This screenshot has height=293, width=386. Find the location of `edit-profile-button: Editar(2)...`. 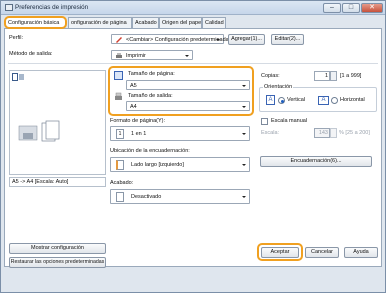

edit-profile-button: Editar(2)... is located at coordinates (287, 39).